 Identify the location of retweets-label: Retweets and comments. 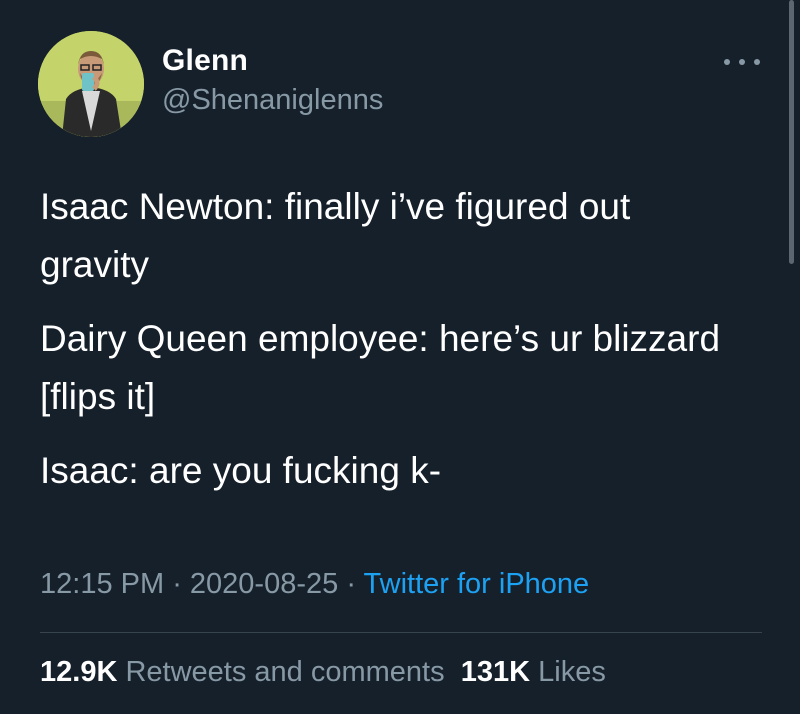
(285, 672).